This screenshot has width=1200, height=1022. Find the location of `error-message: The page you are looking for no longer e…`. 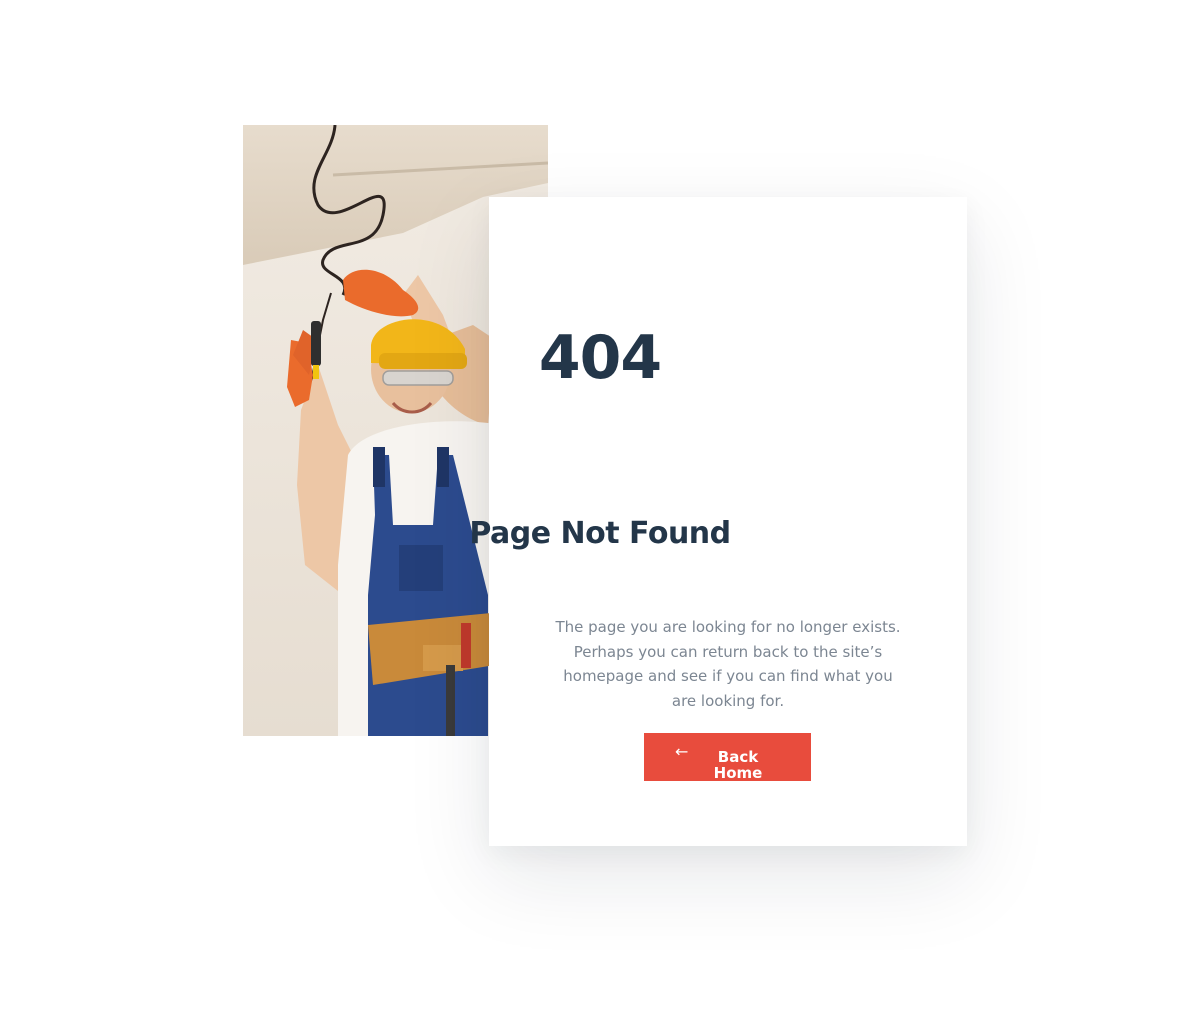

error-message: The page you are looking for no longer e… is located at coordinates (728, 664).